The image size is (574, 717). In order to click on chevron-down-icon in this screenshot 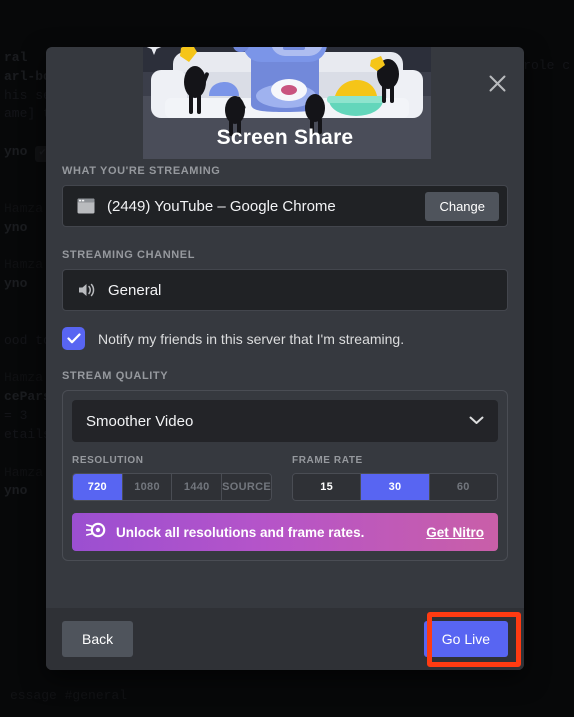, I will do `click(476, 421)`.